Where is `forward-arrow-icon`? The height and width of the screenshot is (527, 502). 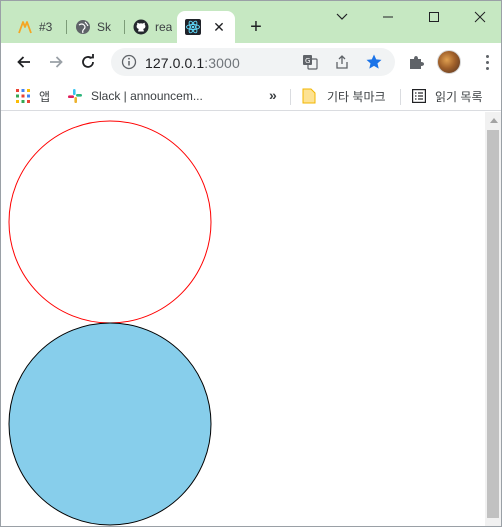
forward-arrow-icon is located at coordinates (56, 62).